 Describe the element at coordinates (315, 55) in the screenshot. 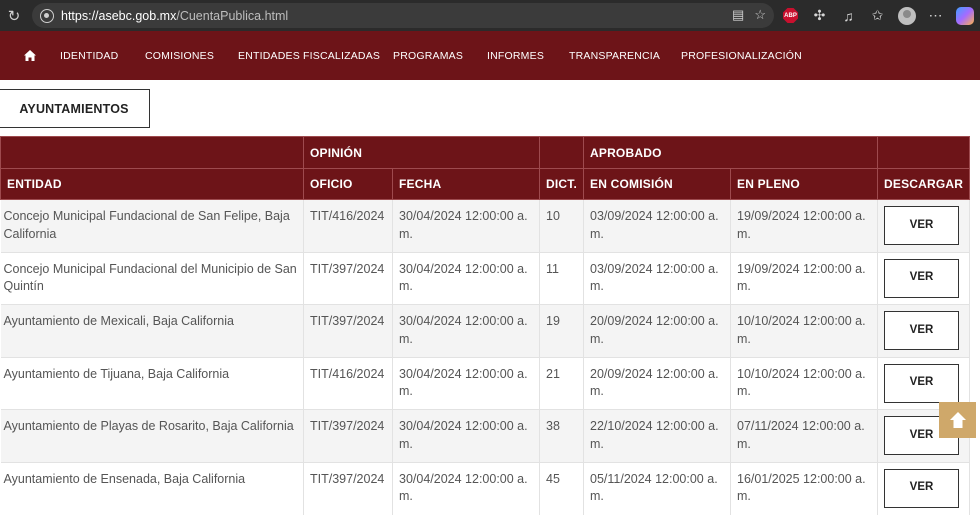

I see `nav-item-entidades-fiscalizadas: ENTIDADES FISCALIZADAS` at that location.